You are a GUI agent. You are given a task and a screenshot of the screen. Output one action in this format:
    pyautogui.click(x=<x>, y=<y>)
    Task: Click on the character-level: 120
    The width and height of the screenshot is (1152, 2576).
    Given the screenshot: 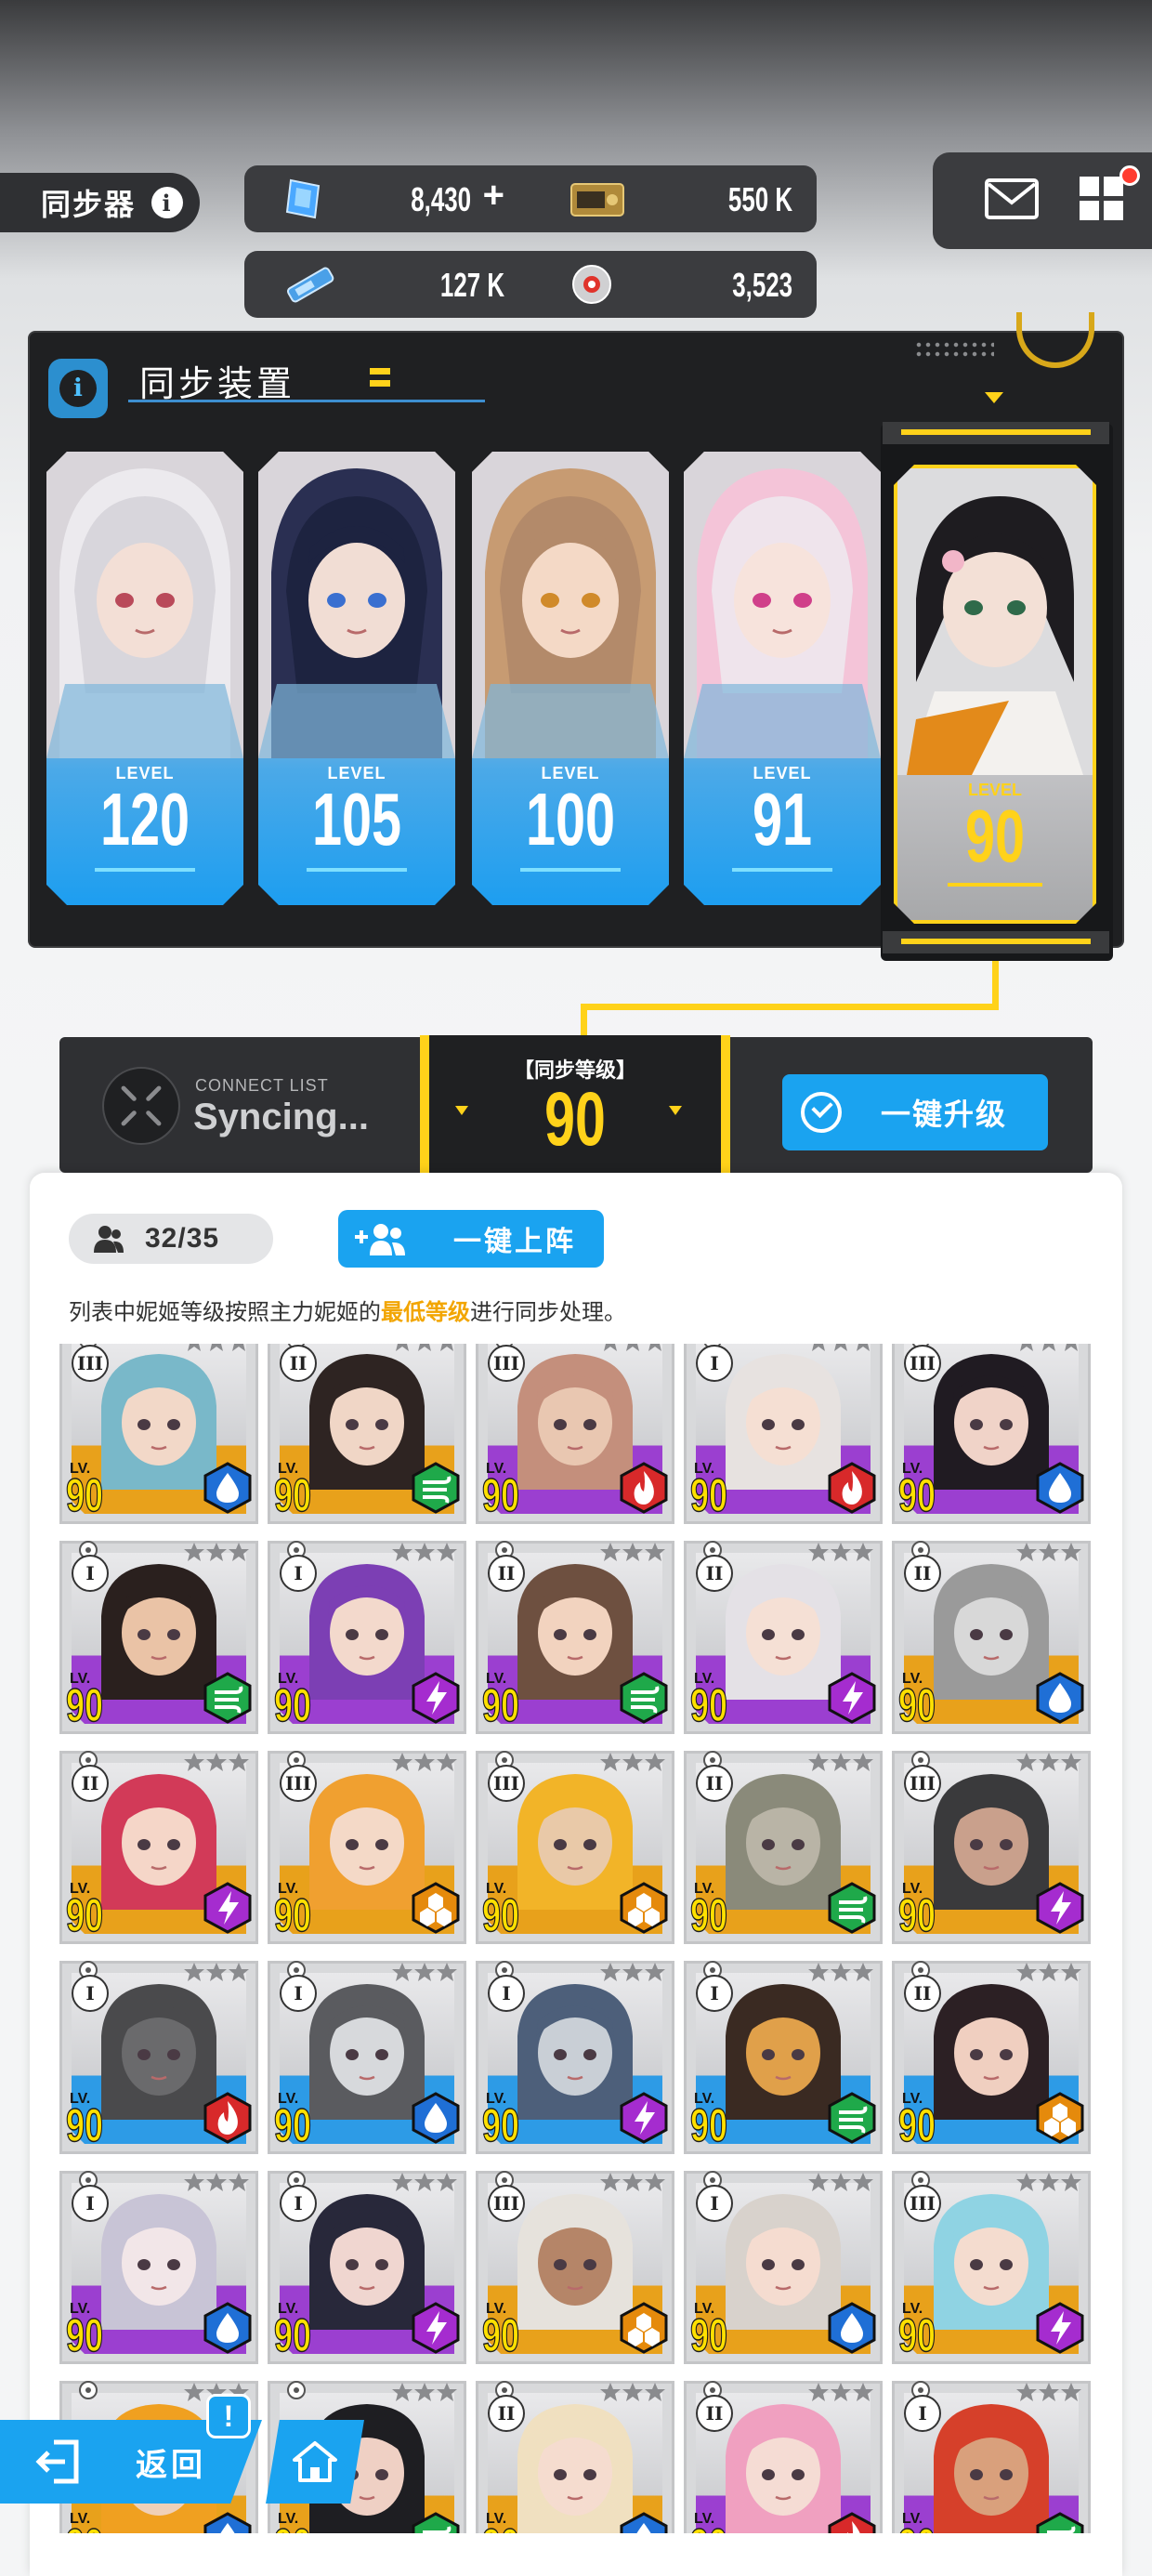 What is the action you would take?
    pyautogui.click(x=144, y=819)
    